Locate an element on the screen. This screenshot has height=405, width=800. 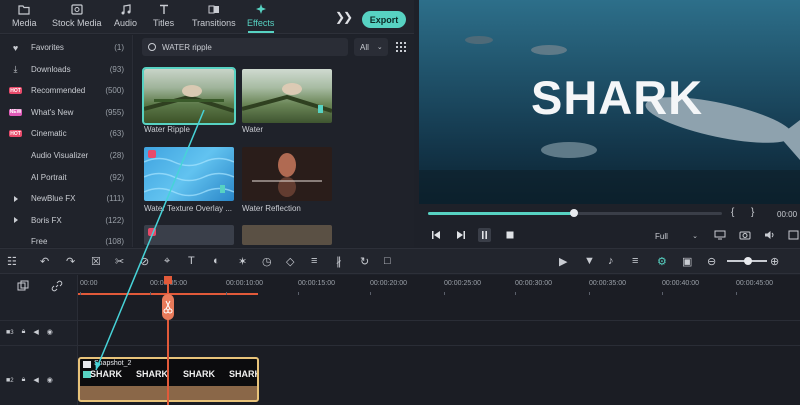
pause-icon is located at coordinates (484, 235).